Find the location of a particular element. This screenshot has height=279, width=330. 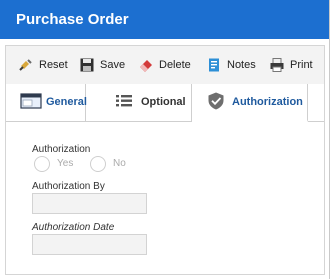

notes-icon is located at coordinates (214, 65).